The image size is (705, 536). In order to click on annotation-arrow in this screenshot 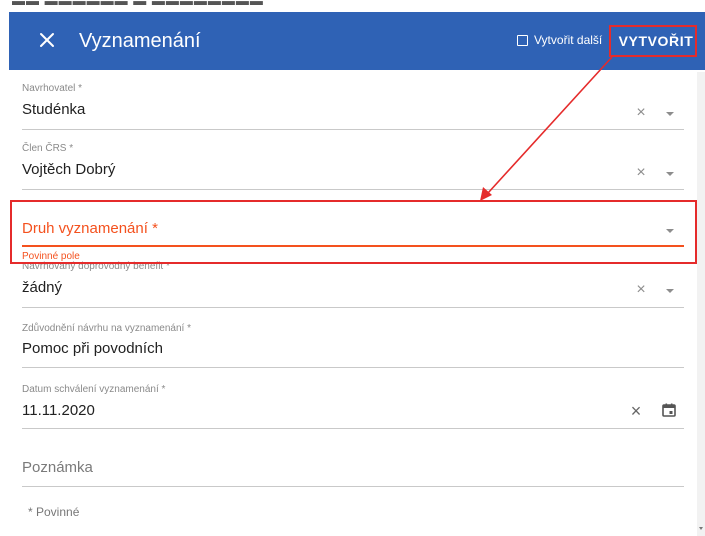, I will do `click(546, 128)`.